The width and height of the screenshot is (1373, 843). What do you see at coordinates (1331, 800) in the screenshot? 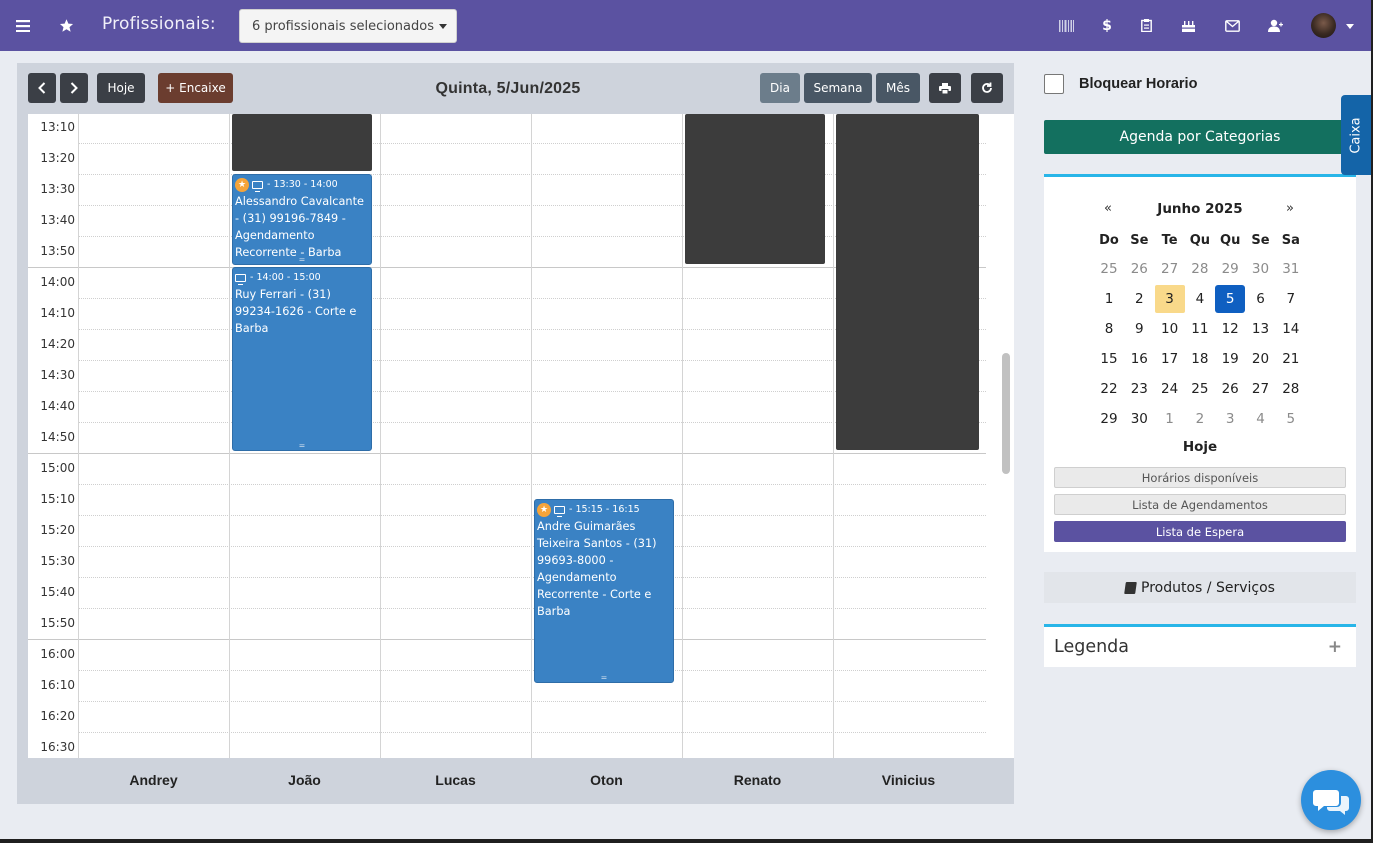
I see `chat-button` at bounding box center [1331, 800].